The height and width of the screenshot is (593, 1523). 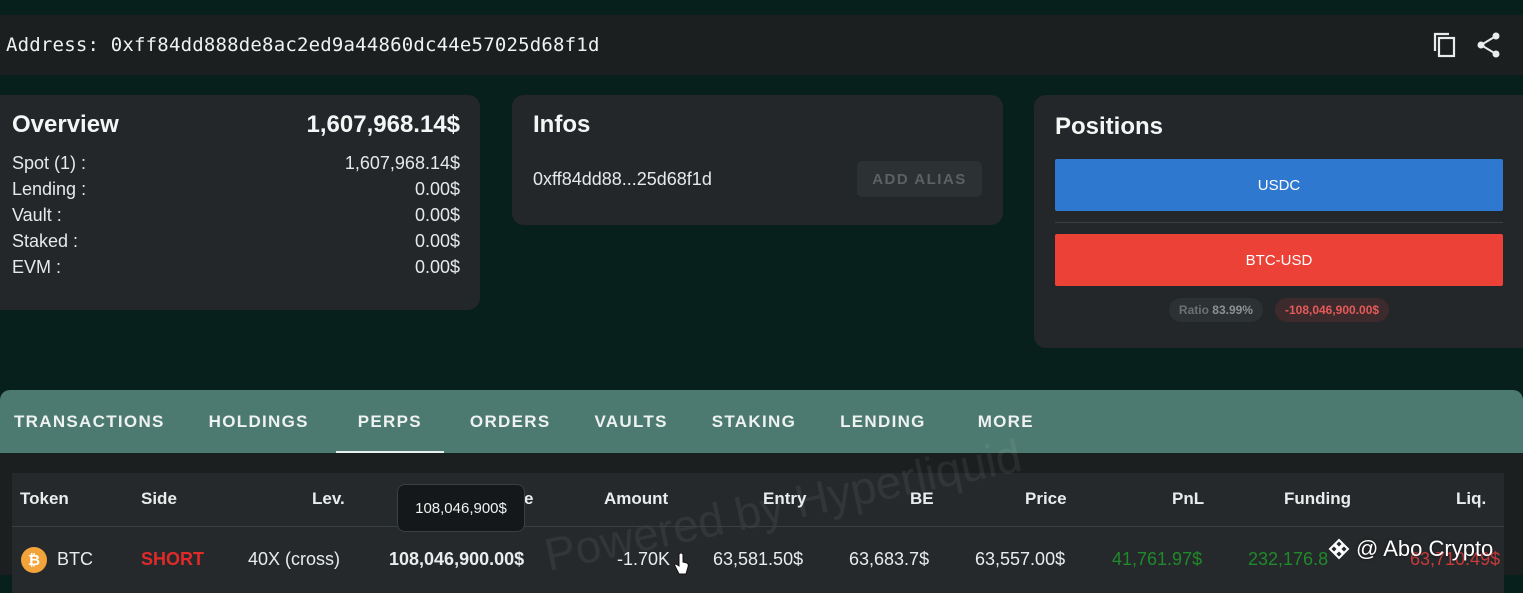 I want to click on col-pnl: PnL, so click(x=1188, y=499).